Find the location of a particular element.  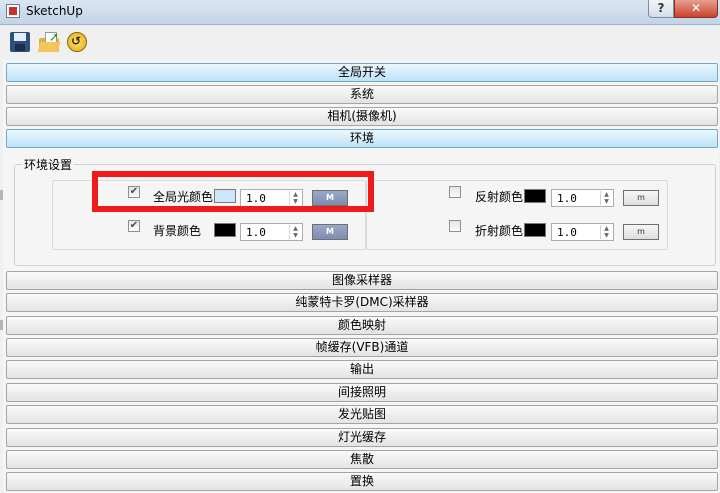

revert-icon: ↺ is located at coordinates (77, 42).